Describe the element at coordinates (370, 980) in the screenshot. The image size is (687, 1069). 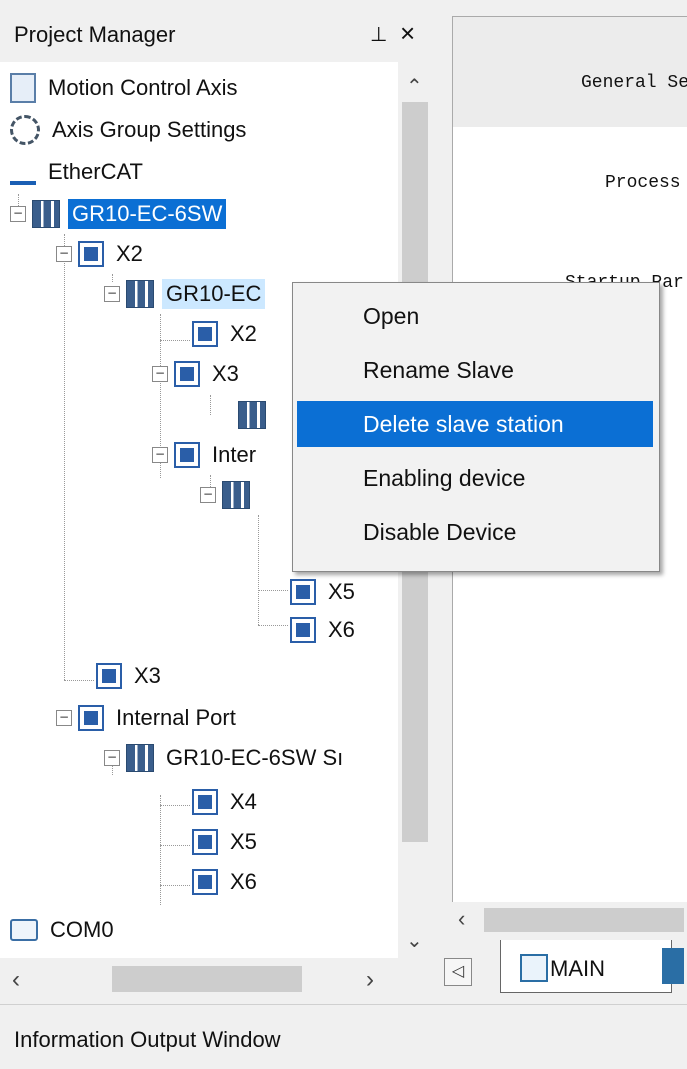
I see `scroll-right-icon: ›` at that location.